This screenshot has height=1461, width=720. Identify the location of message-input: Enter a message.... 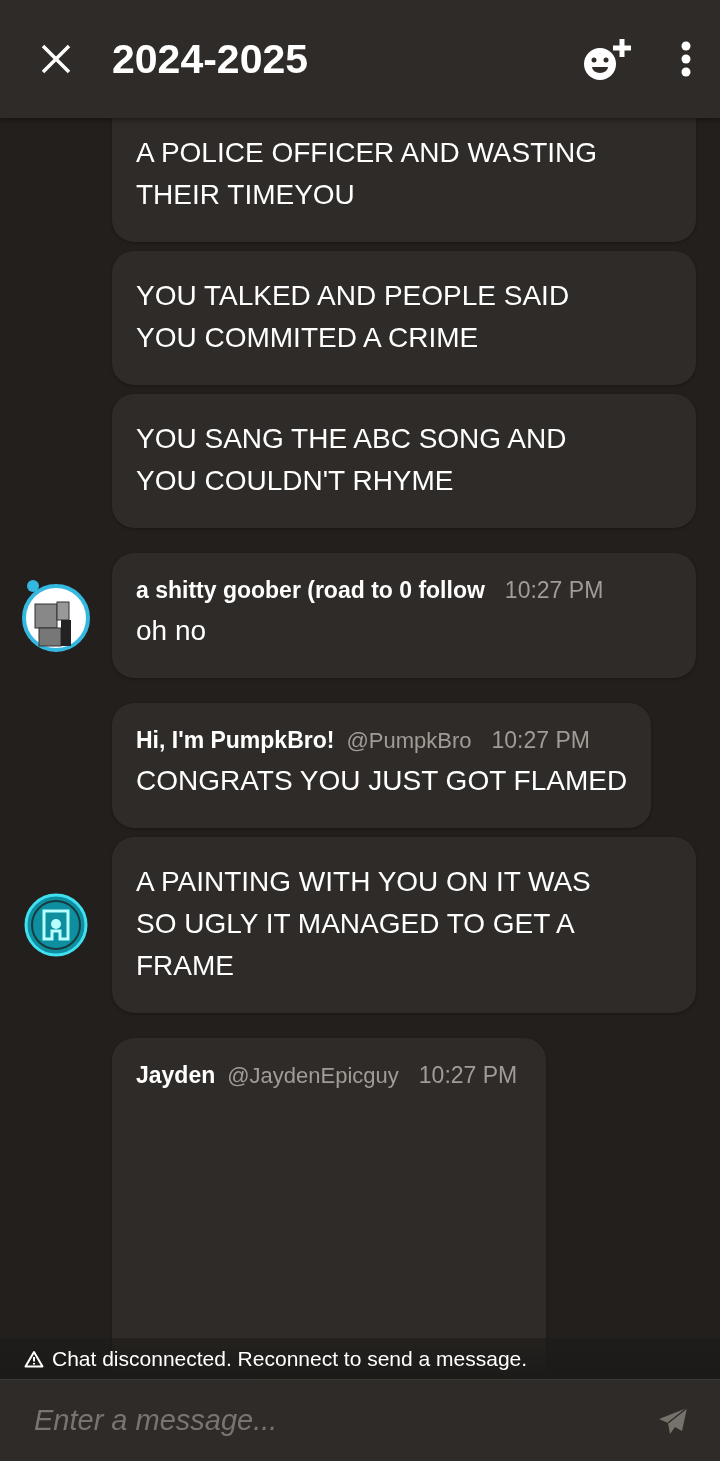
(343, 1420).